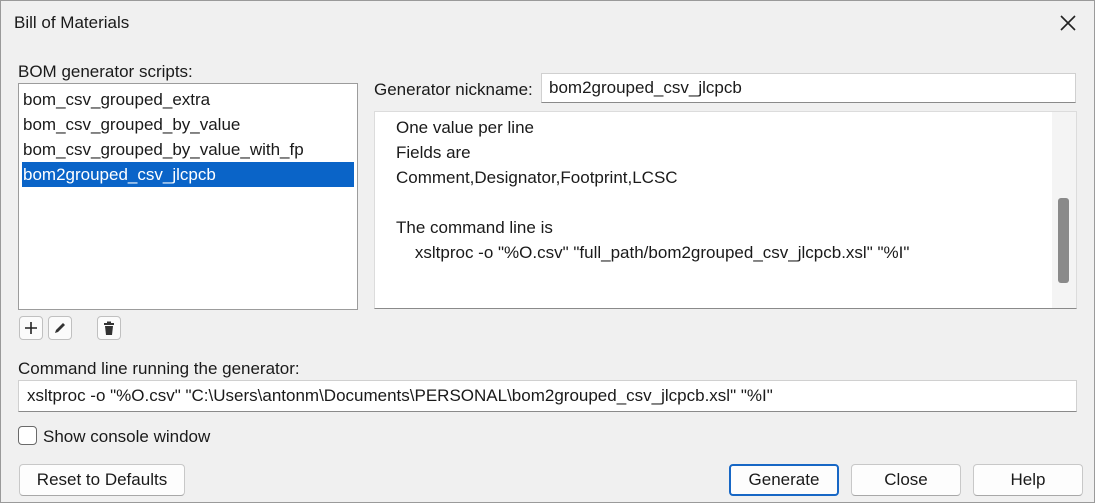 This screenshot has width=1095, height=503. I want to click on add-script-button, so click(31, 328).